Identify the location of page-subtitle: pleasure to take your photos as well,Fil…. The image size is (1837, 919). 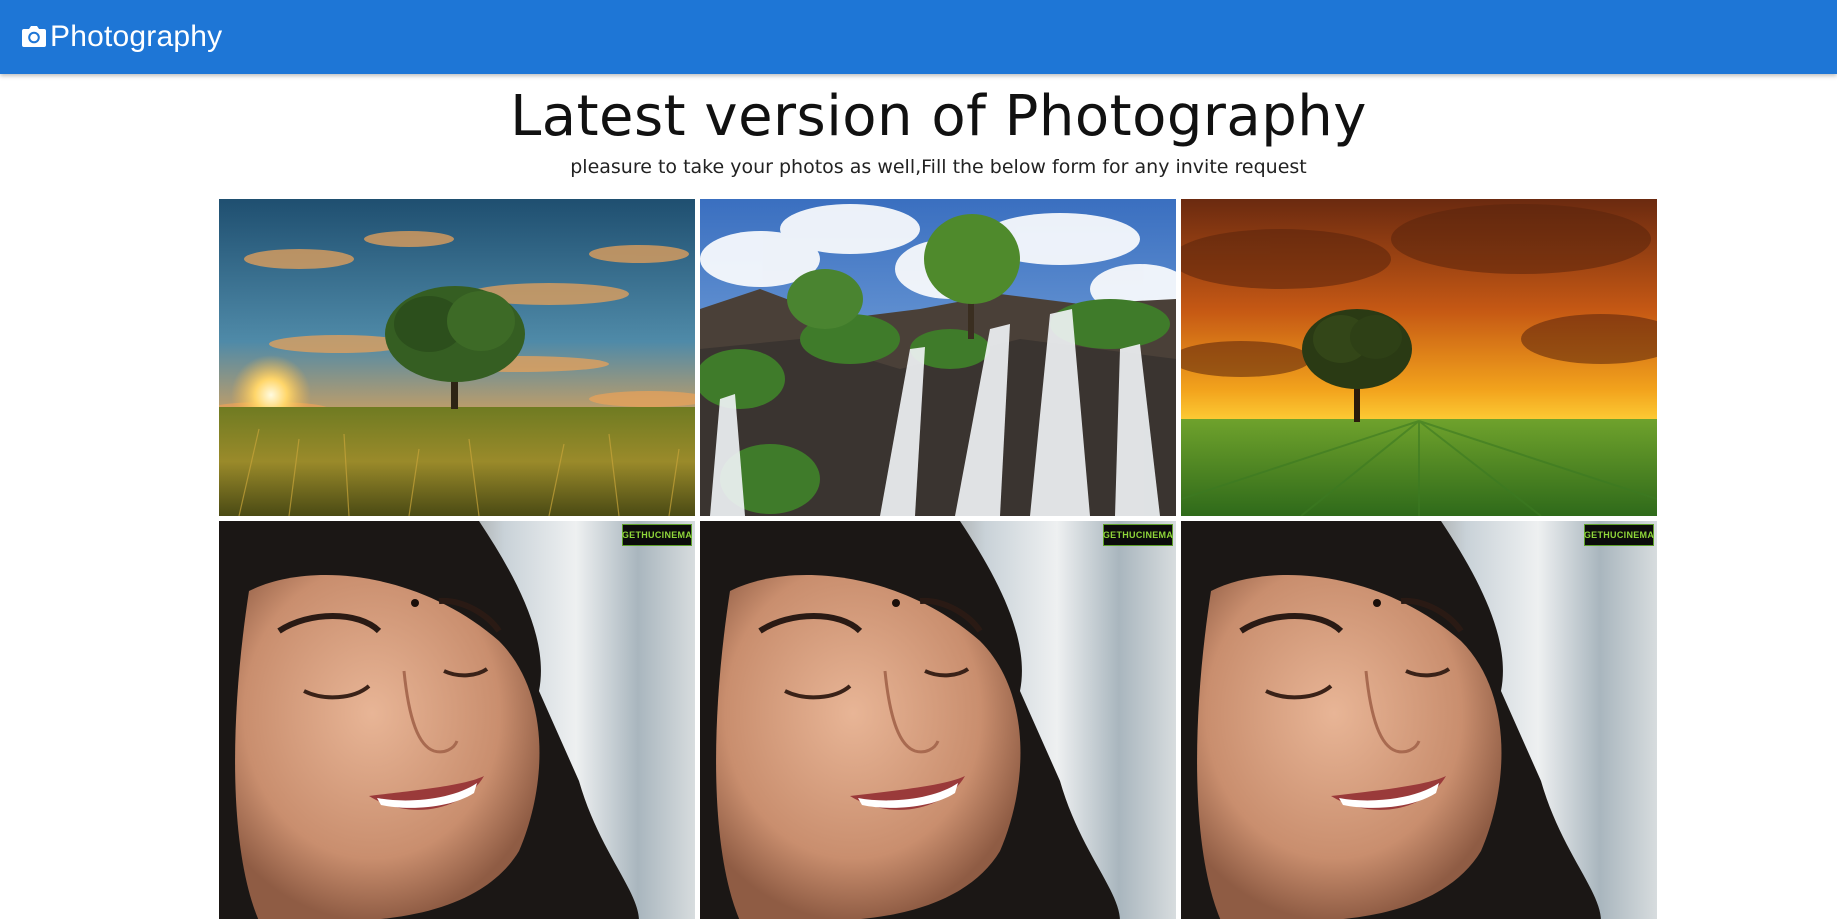
(938, 167).